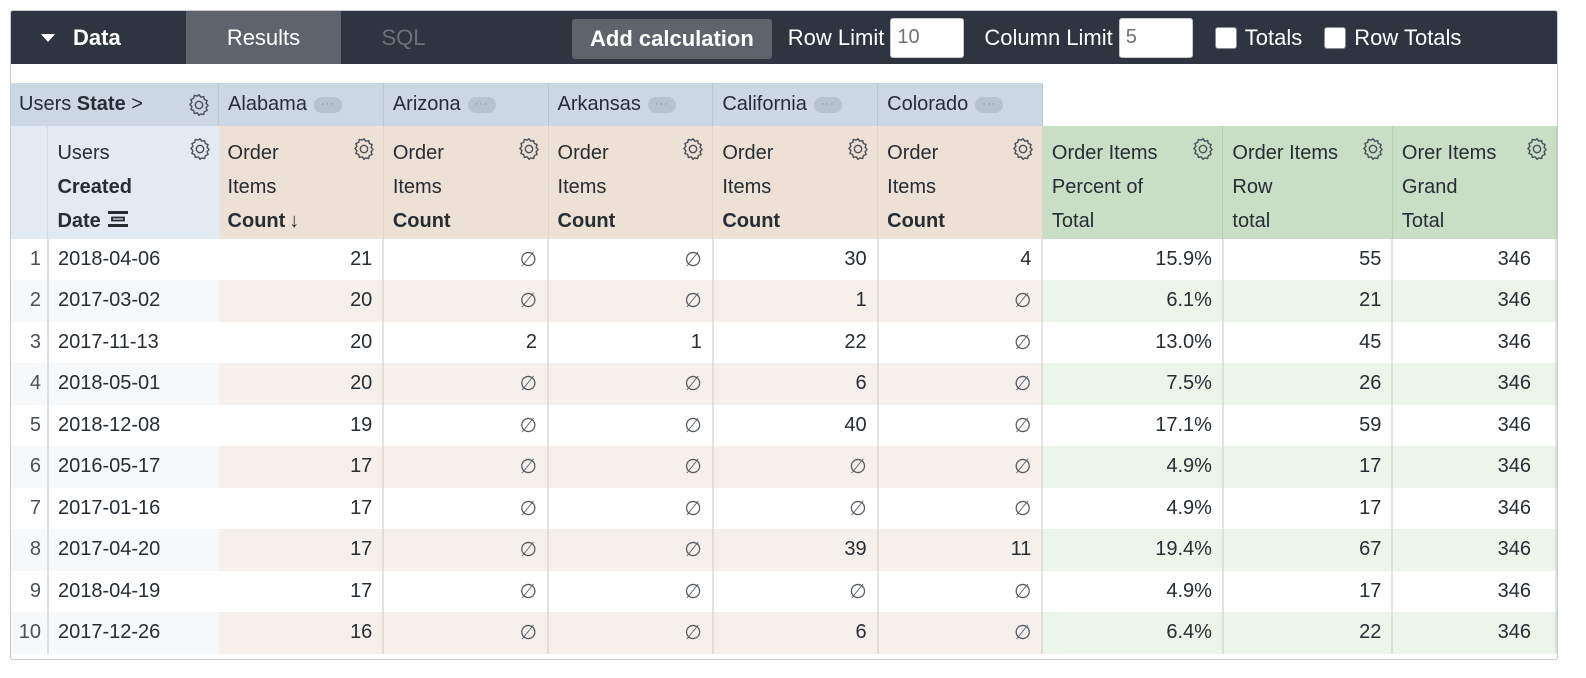 The height and width of the screenshot is (678, 1586). What do you see at coordinates (301, 425) in the screenshot?
I see `order-count-cell: 19` at bounding box center [301, 425].